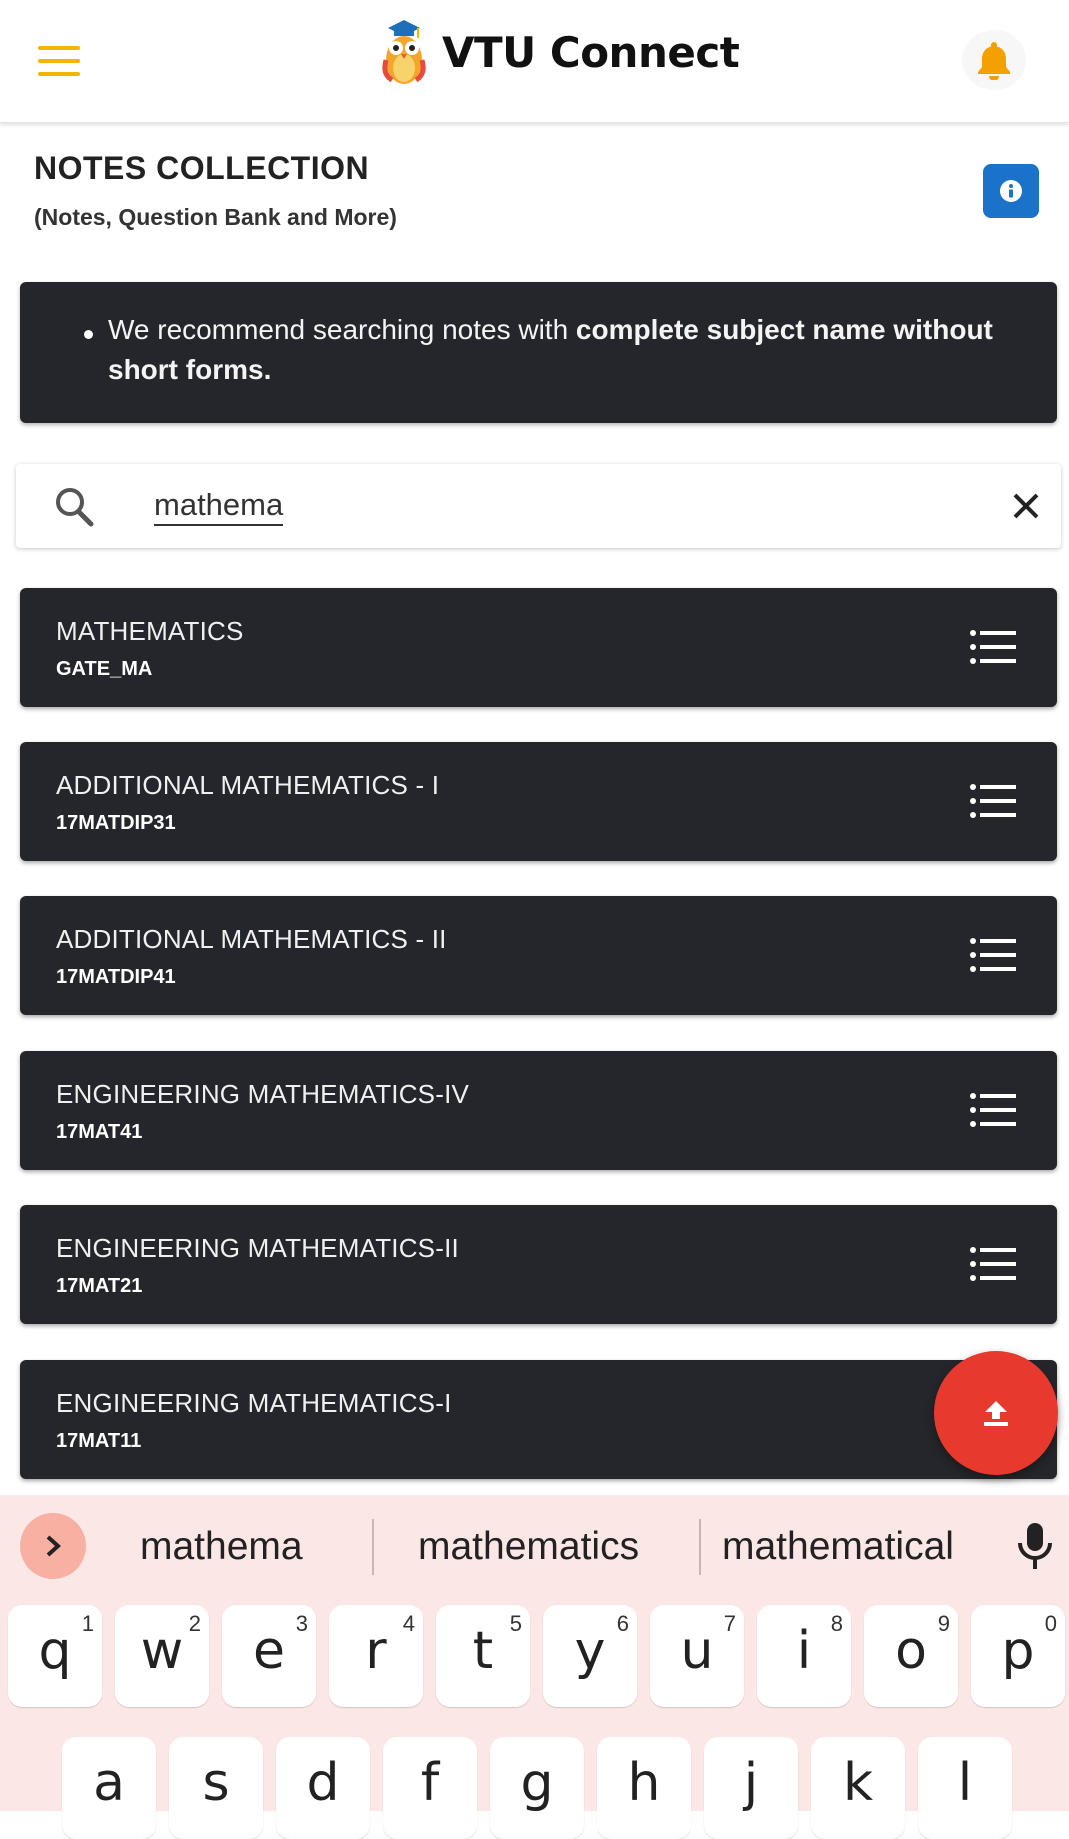 The height and width of the screenshot is (1839, 1069). I want to click on result-card: ADDITIONAL MATHEMATICS - II 17MATDIP41, so click(538, 955).